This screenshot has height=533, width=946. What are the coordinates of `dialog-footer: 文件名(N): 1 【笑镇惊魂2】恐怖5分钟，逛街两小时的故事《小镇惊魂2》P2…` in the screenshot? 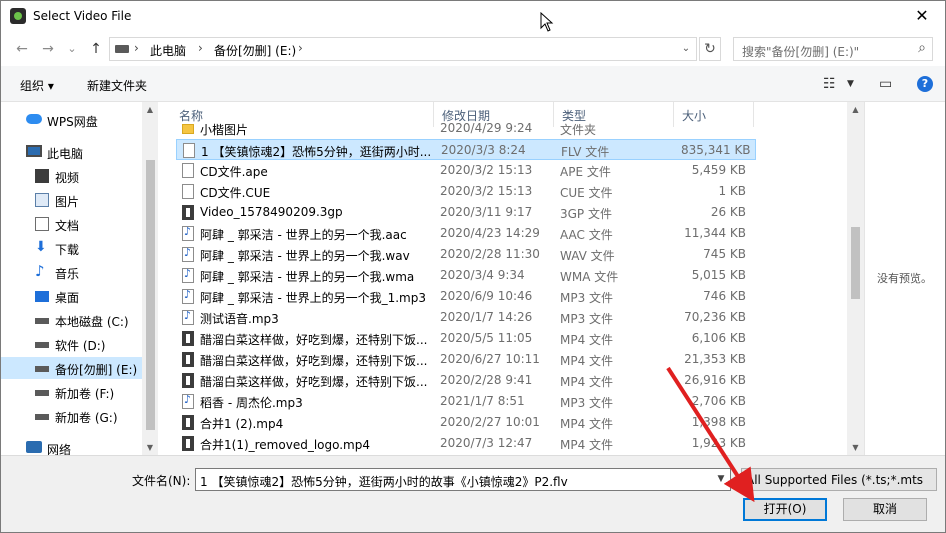 It's located at (473, 493).